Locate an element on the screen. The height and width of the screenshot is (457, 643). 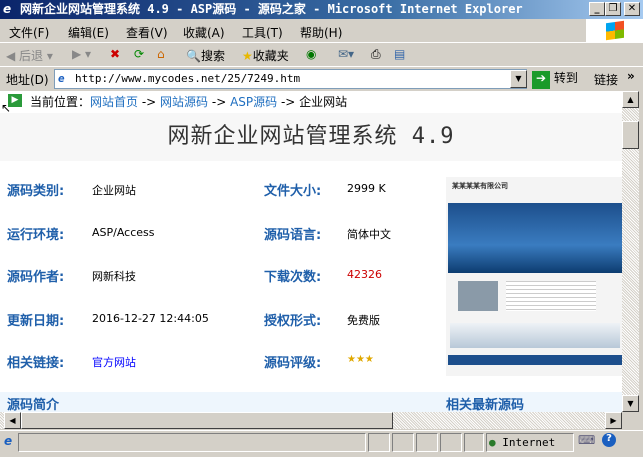
help-icon: ? is located at coordinates (609, 440).